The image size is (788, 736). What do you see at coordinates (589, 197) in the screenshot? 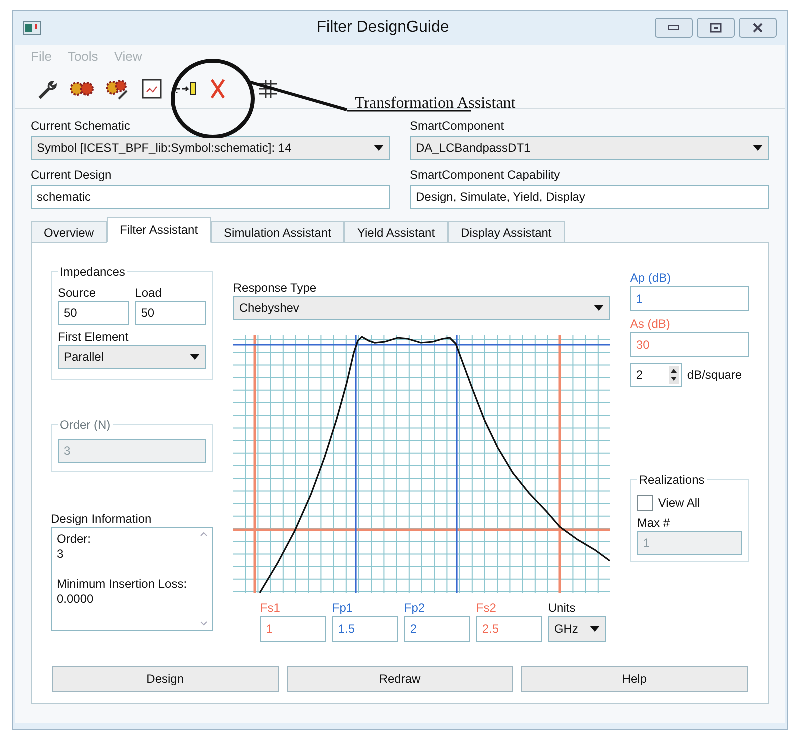
I see `input-field: Design, Simulate, Yield, Display` at bounding box center [589, 197].